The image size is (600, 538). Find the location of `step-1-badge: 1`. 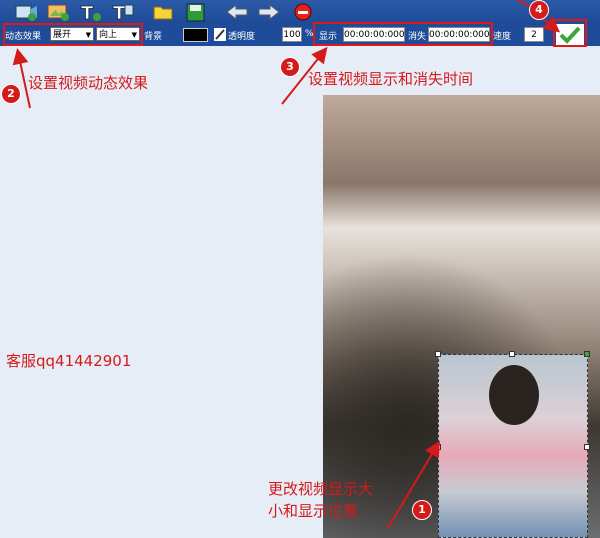

step-1-badge: 1 is located at coordinates (422, 510).